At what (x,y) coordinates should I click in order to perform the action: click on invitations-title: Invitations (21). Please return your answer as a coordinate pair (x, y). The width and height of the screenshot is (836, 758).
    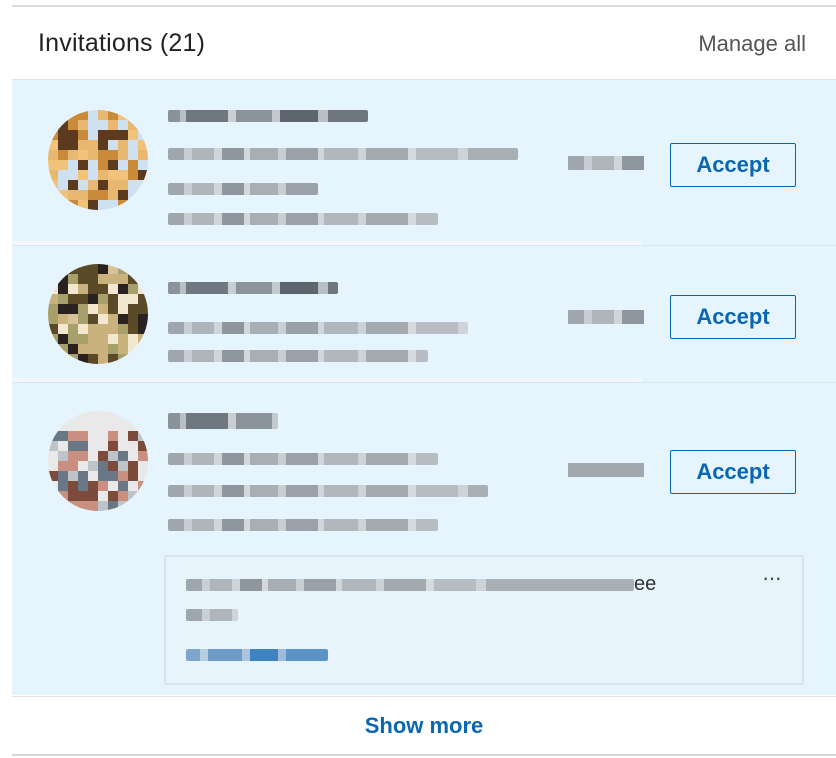
    Looking at the image, I should click on (122, 43).